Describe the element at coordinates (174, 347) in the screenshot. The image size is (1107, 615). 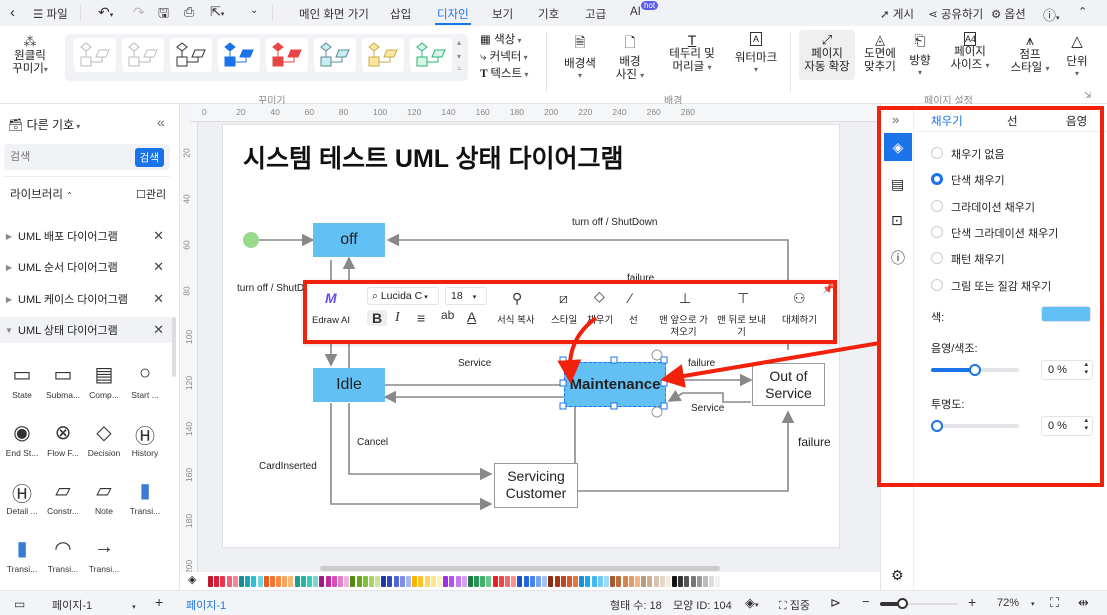
I see `scrollbar` at that location.